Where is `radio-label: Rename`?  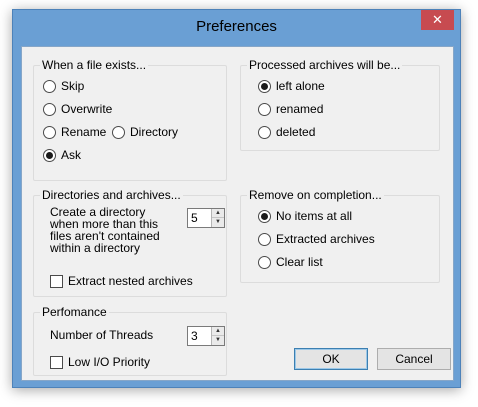 radio-label: Rename is located at coordinates (84, 132).